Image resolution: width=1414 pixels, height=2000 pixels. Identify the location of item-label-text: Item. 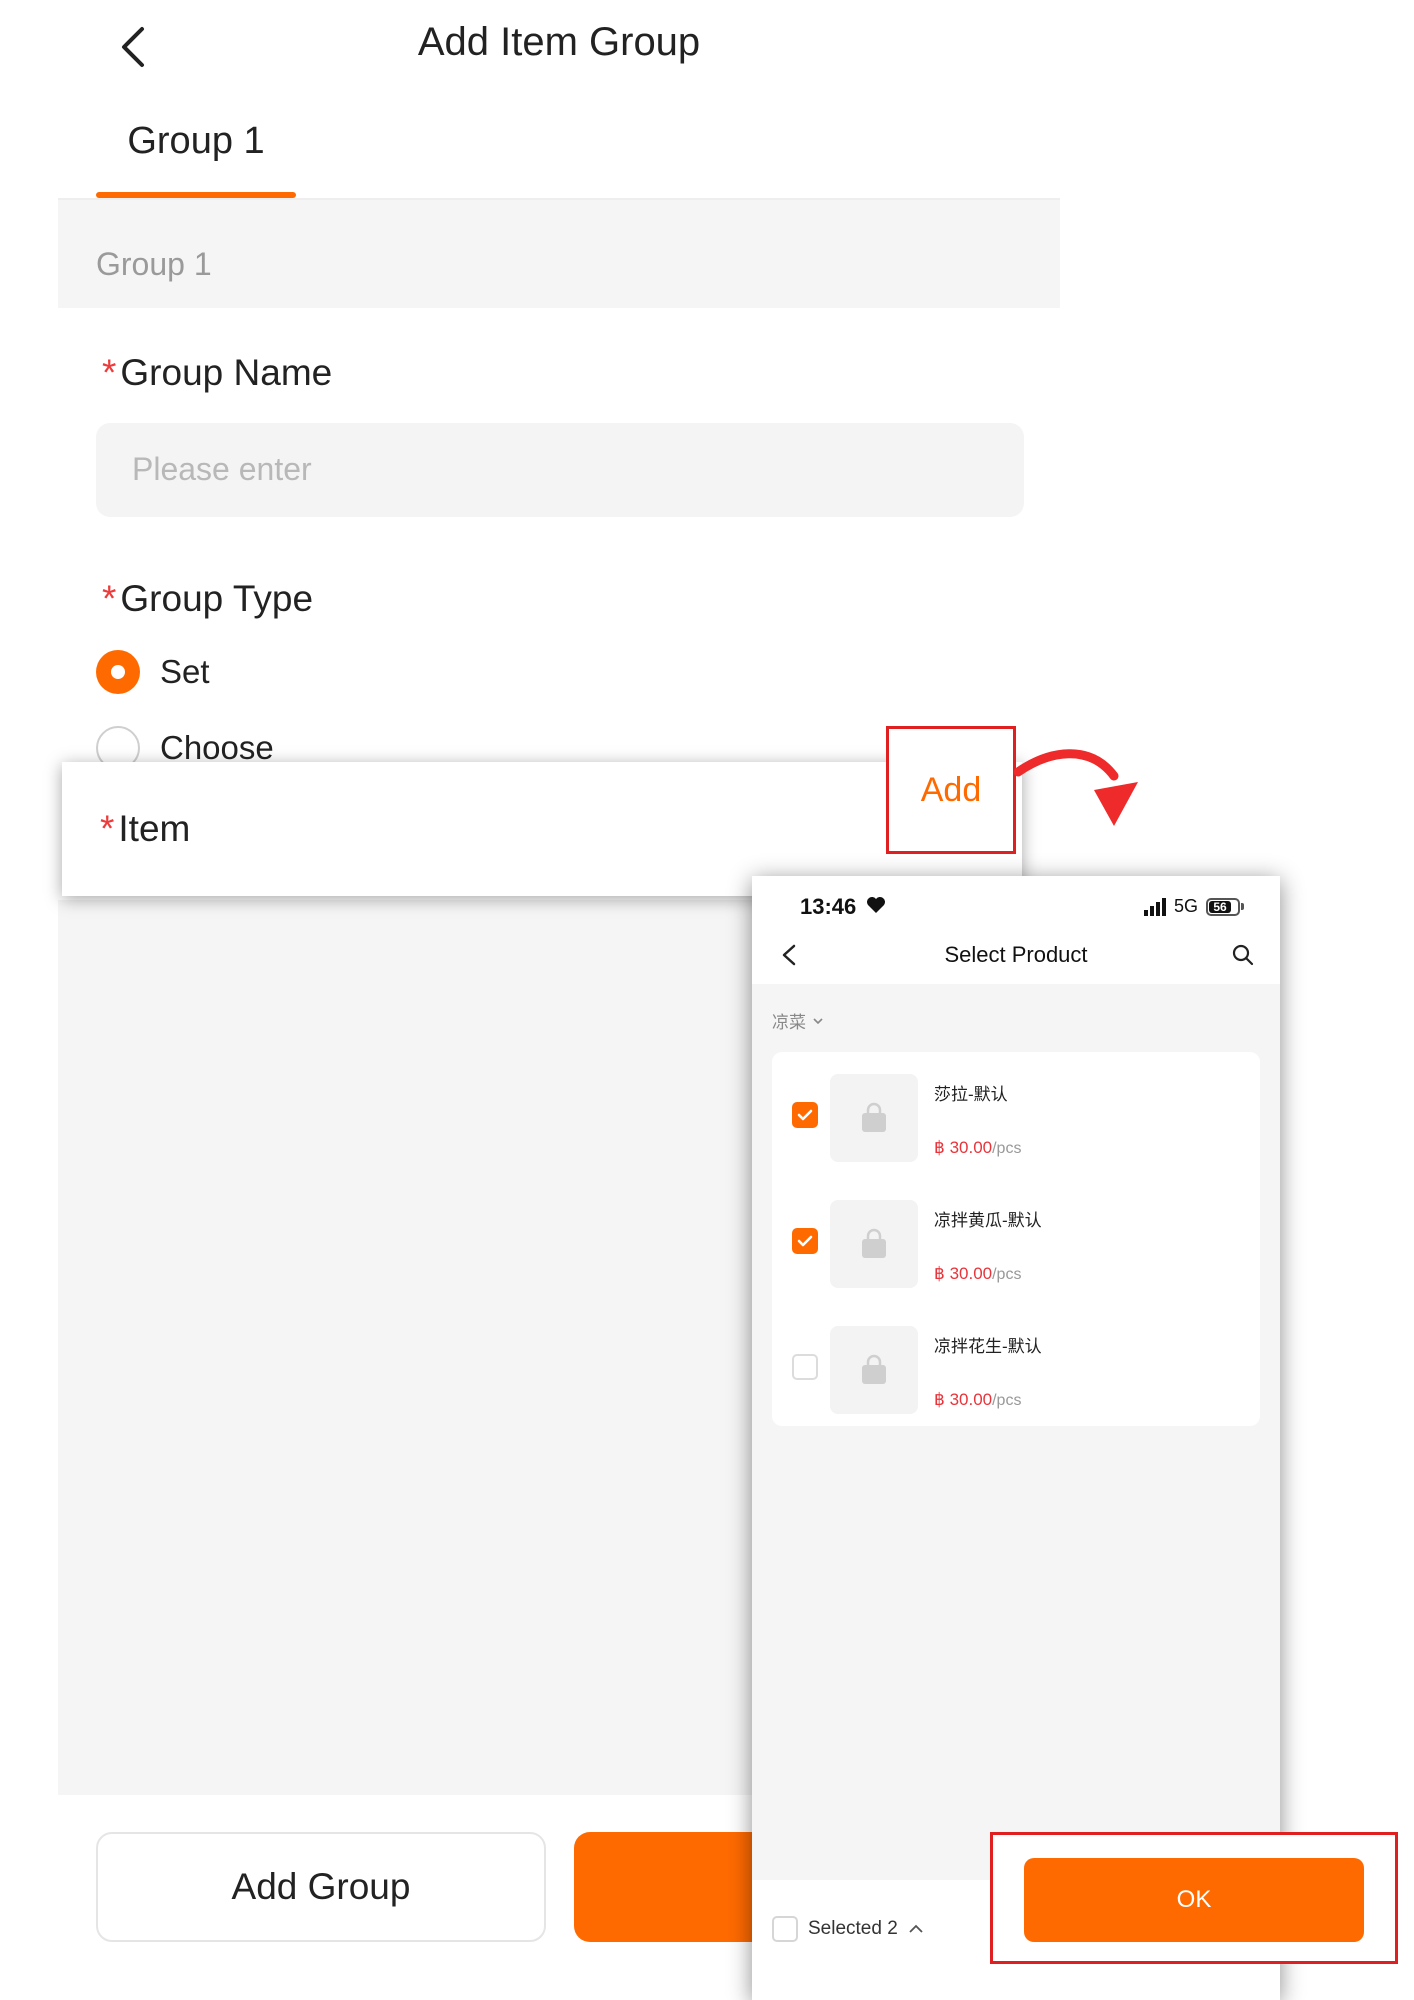
(154, 828).